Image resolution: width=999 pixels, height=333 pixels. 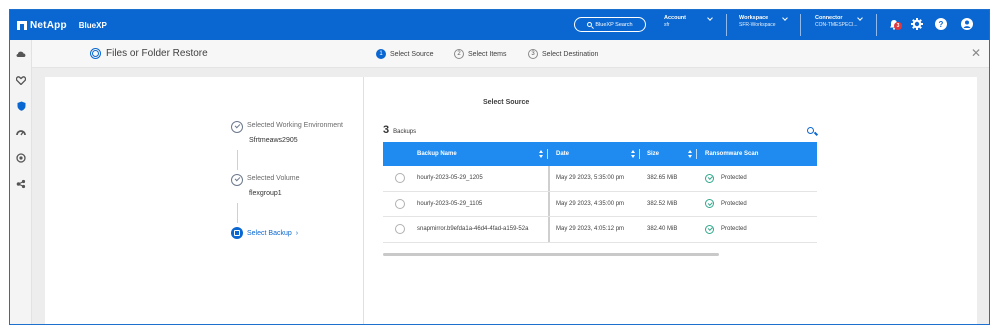 What do you see at coordinates (810, 130) in the screenshot?
I see `table-search-icon` at bounding box center [810, 130].